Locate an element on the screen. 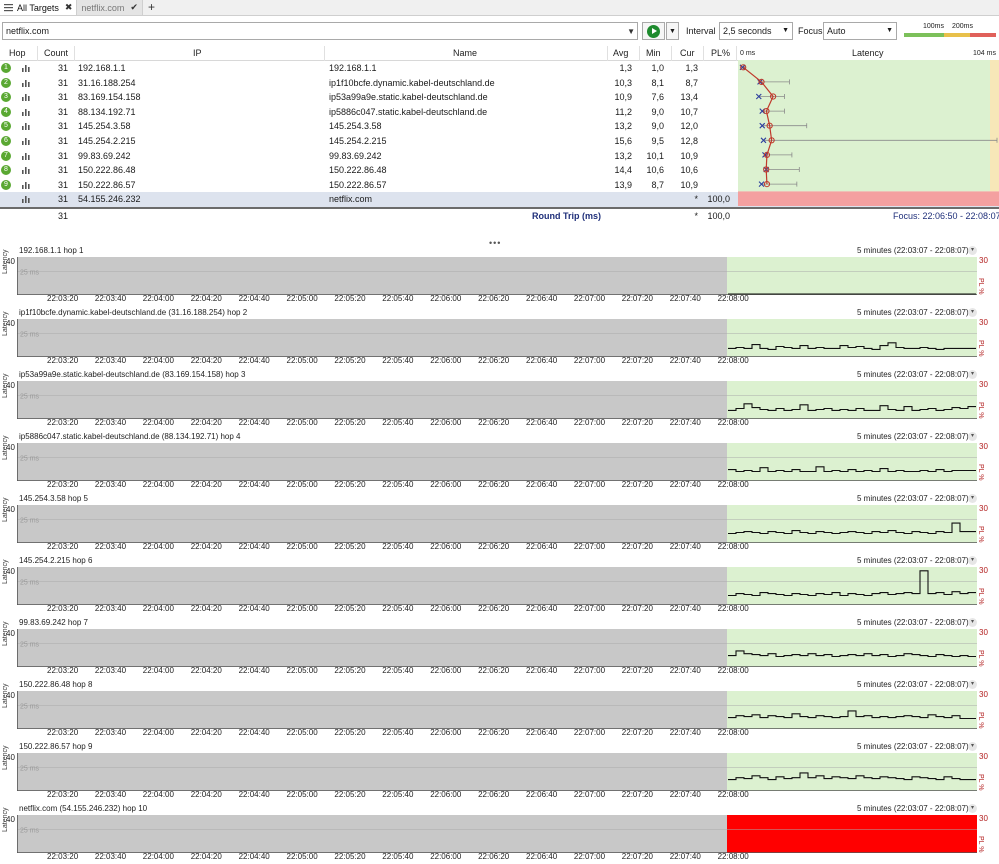  target-input: netflix.com ▼ is located at coordinates (320, 31).